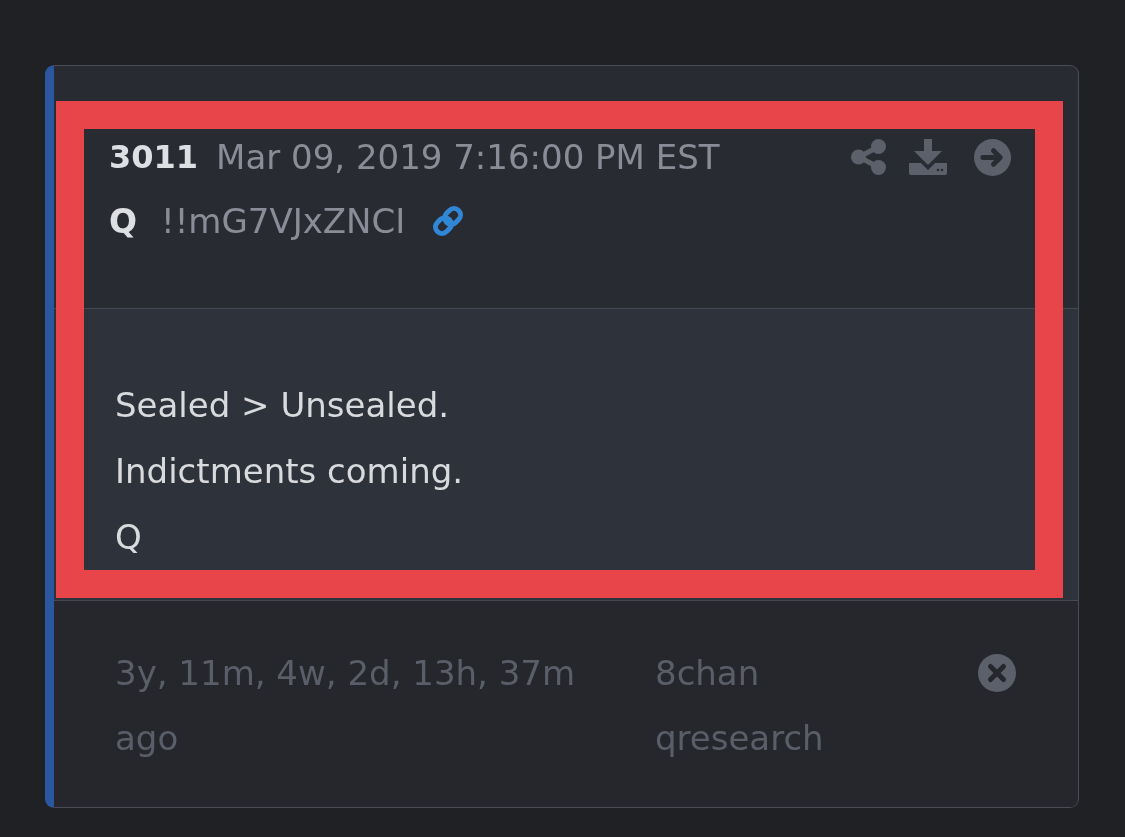 This screenshot has width=1125, height=837. I want to click on close-icon, so click(997, 673).